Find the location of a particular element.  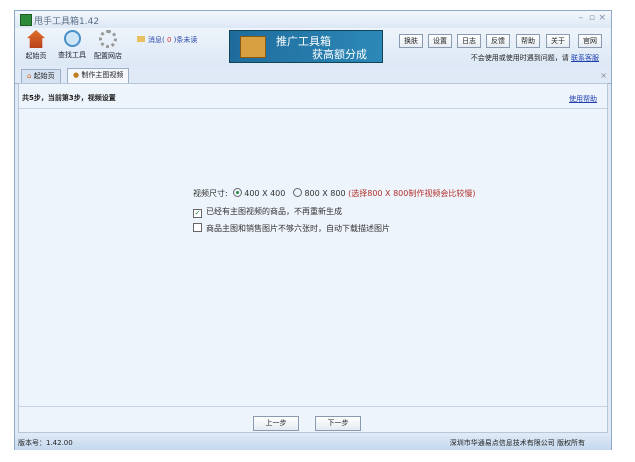

maximize-button: ▫ is located at coordinates (592, 18).